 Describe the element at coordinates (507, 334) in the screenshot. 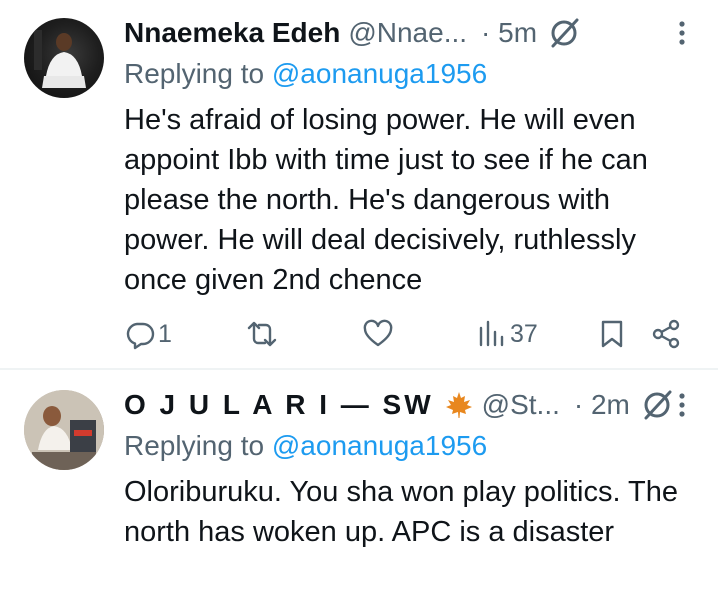

I see `views-button: 37` at that location.